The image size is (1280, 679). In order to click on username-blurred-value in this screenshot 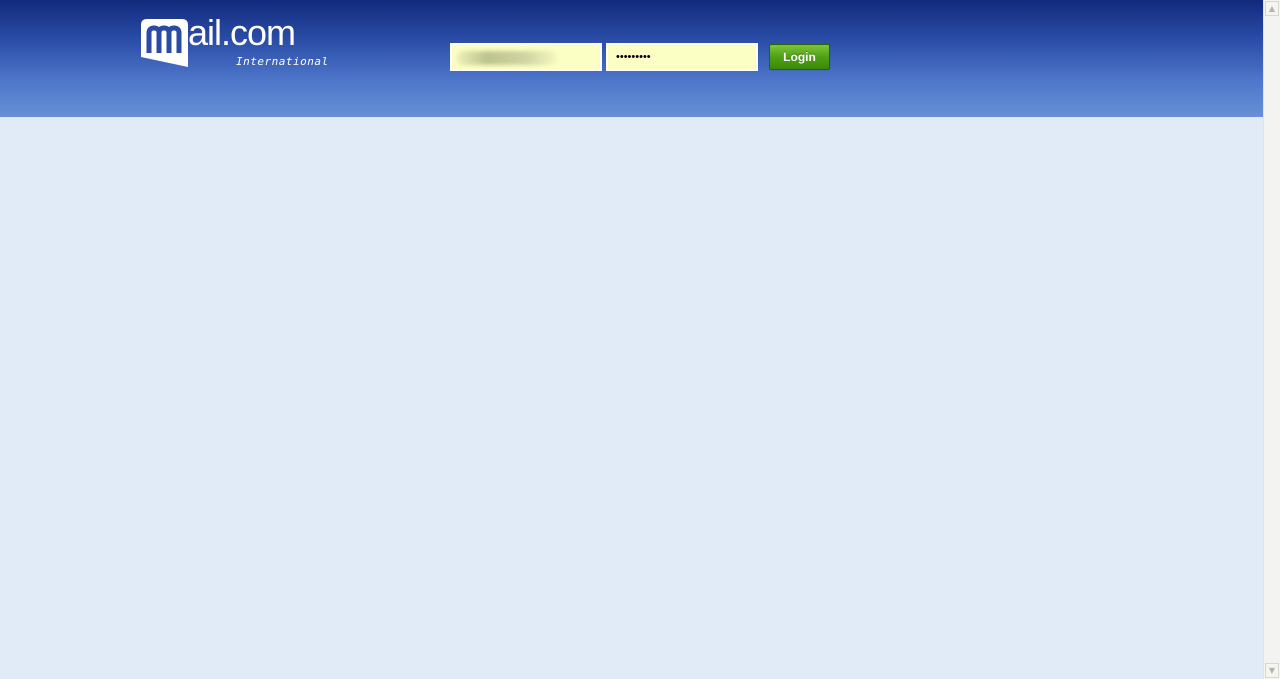, I will do `click(507, 58)`.